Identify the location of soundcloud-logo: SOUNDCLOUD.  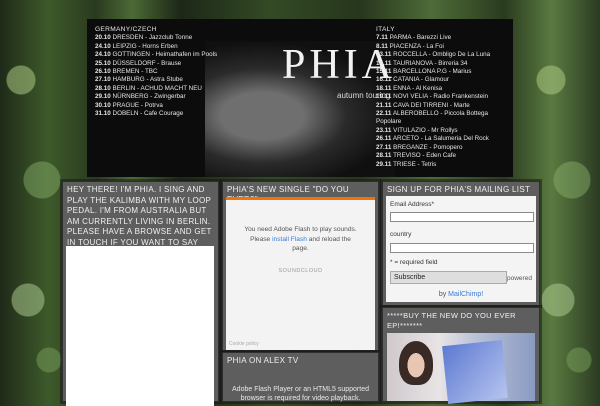
(300, 271).